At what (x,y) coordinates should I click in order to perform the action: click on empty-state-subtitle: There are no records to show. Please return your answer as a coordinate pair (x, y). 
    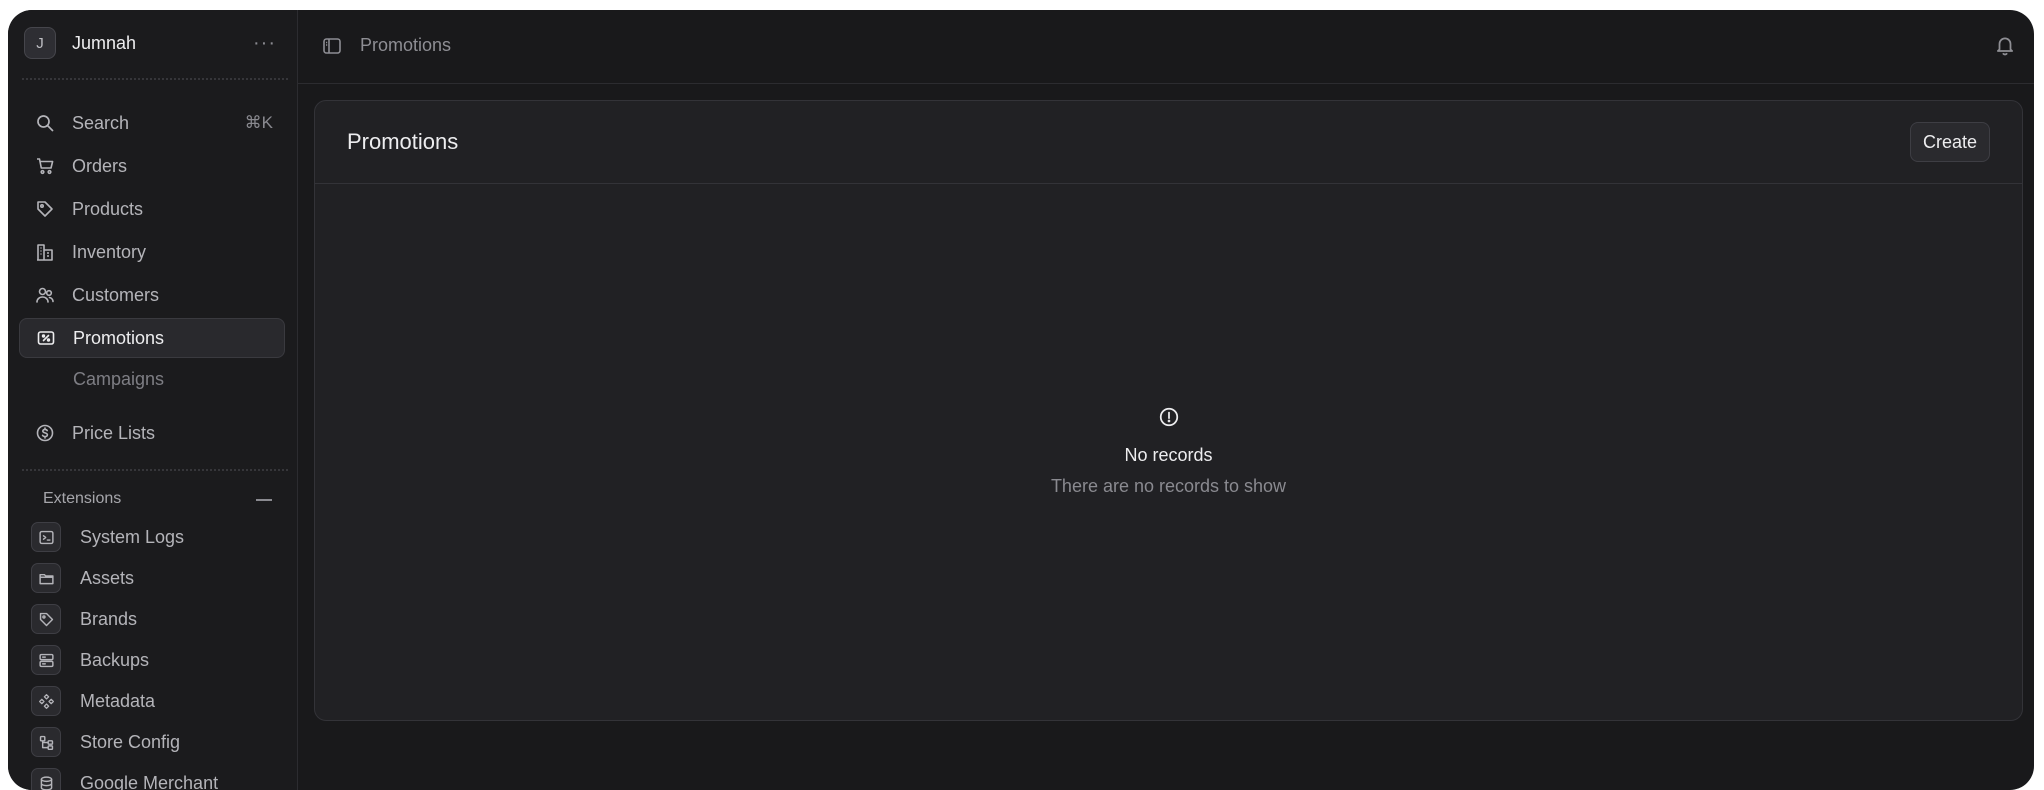
    Looking at the image, I should click on (1168, 486).